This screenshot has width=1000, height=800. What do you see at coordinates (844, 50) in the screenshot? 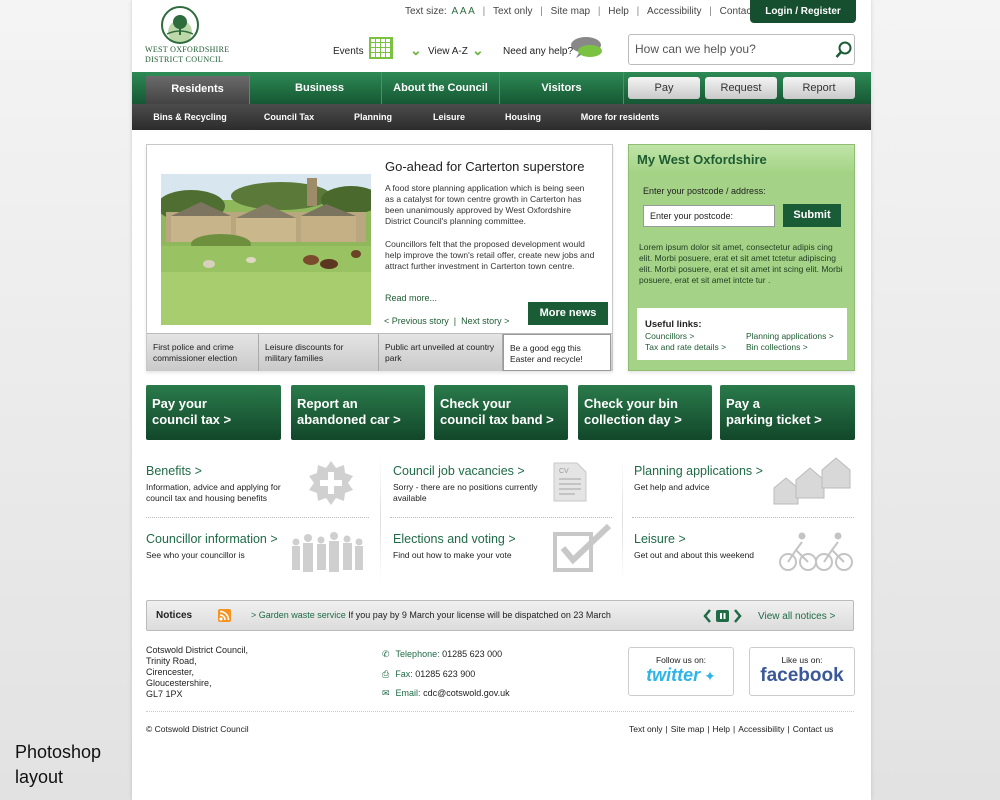
I see `search-icon` at bounding box center [844, 50].